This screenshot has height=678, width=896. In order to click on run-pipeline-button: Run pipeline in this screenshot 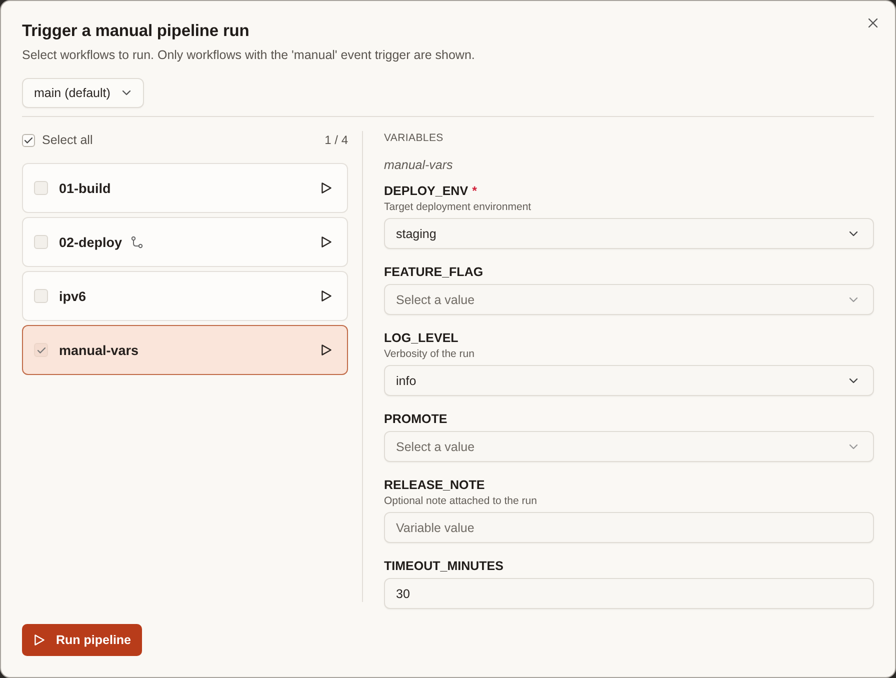, I will do `click(82, 640)`.